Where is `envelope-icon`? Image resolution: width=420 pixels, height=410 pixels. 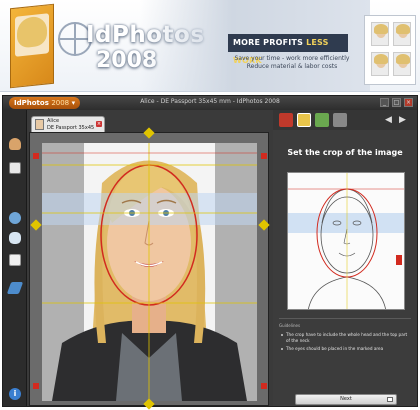
envelope-icon is located at coordinates (15, 260).